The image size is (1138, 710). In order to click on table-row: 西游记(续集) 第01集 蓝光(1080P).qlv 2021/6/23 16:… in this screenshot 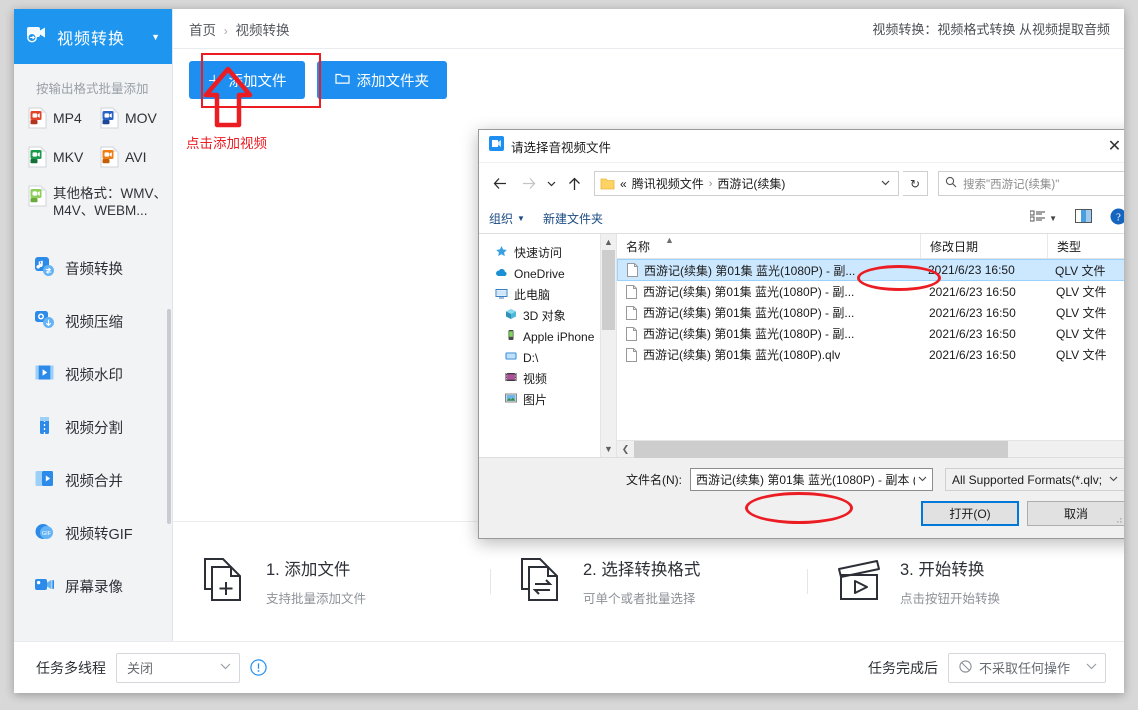, I will do `click(870, 354)`.